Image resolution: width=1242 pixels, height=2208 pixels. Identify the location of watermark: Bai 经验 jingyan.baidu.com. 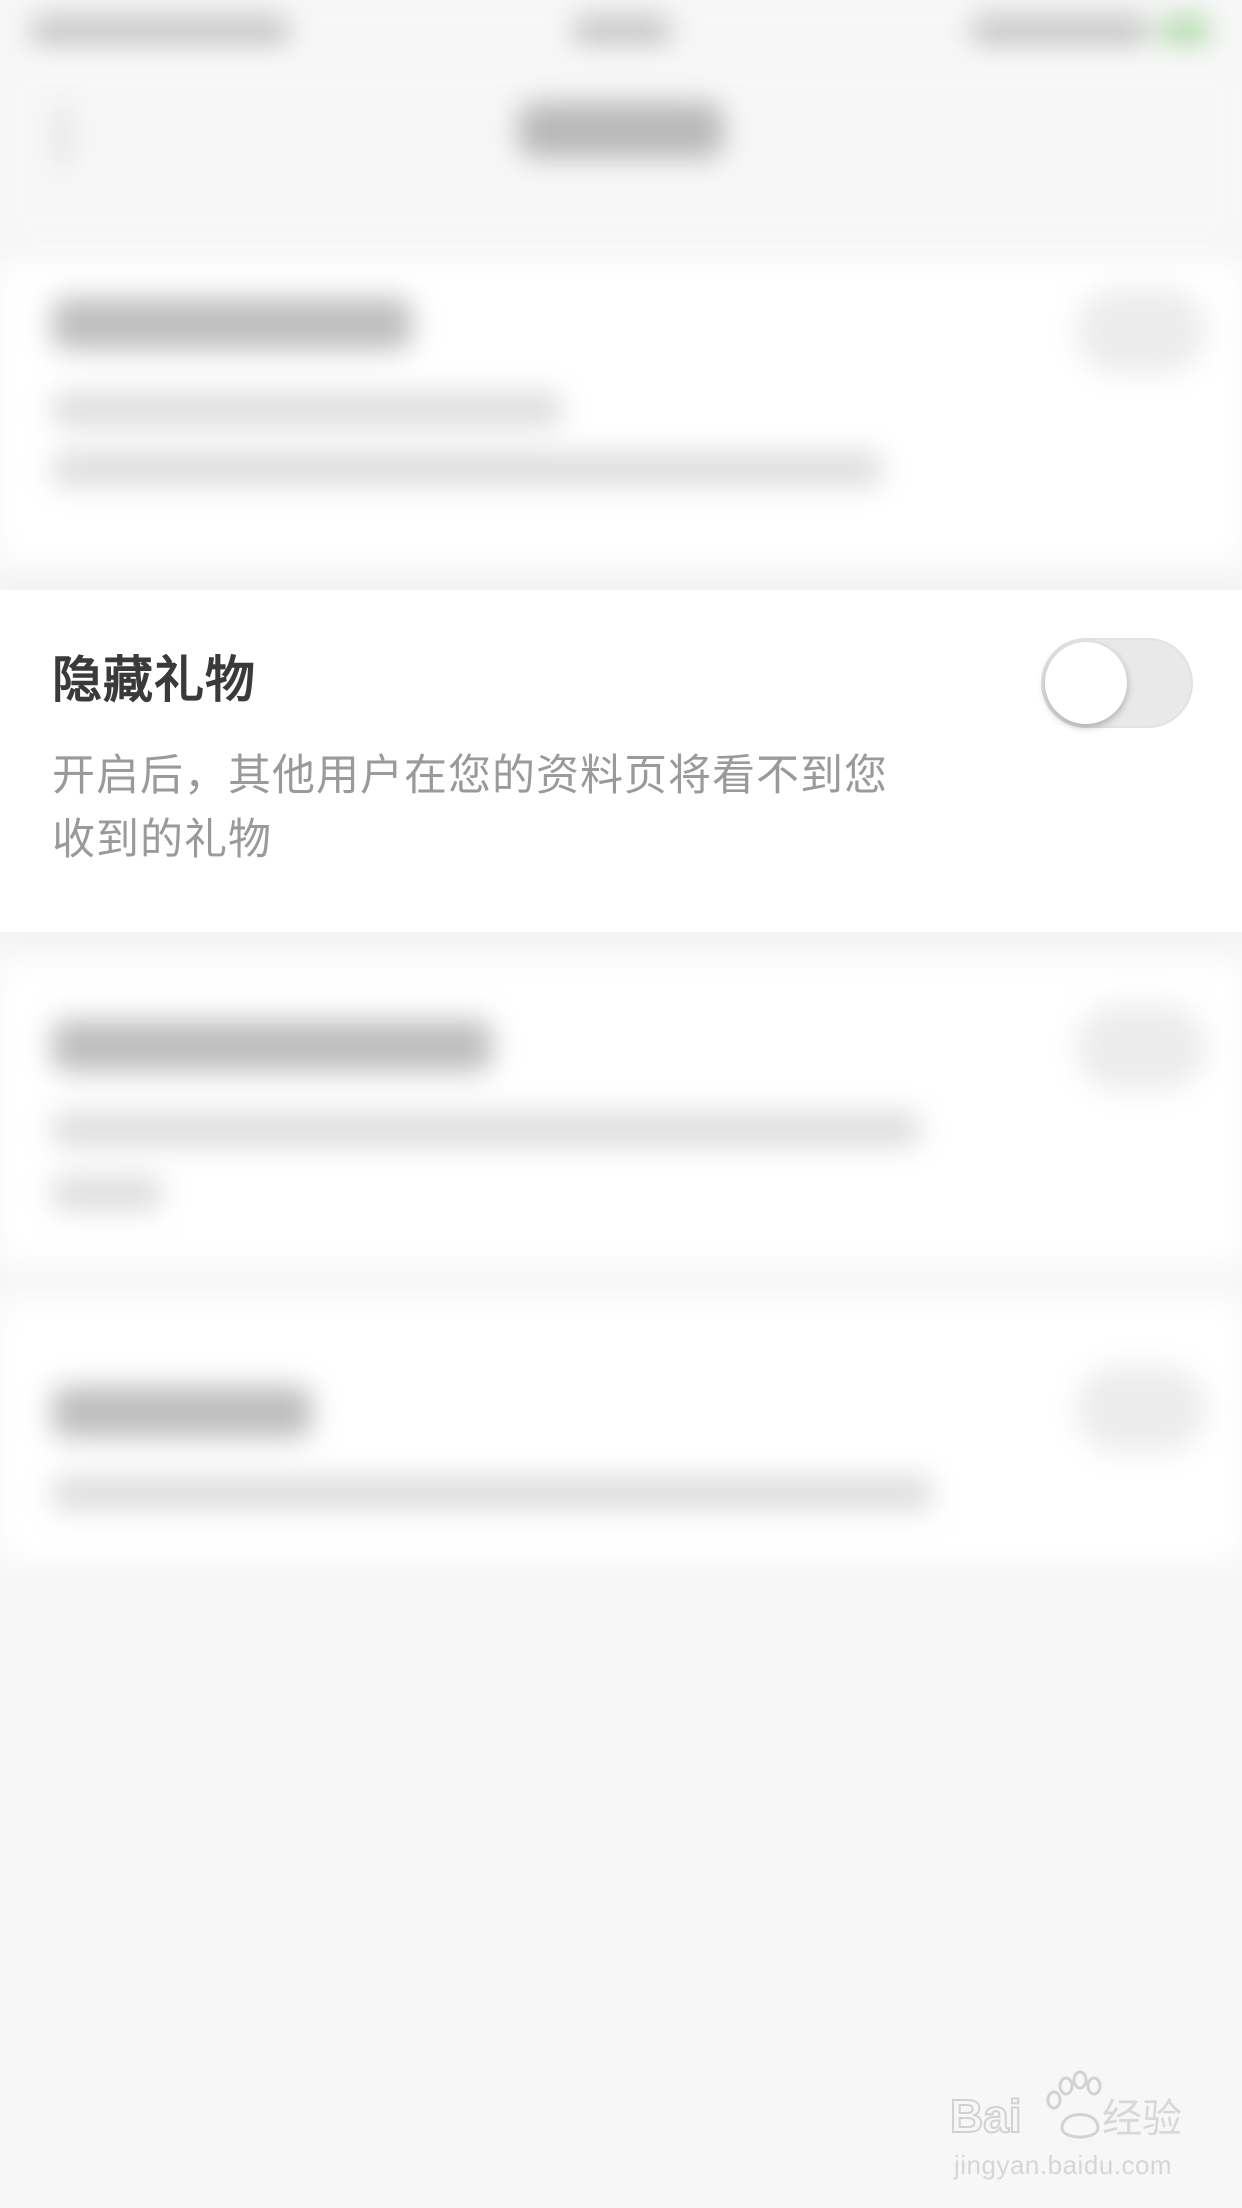
(1075, 2130).